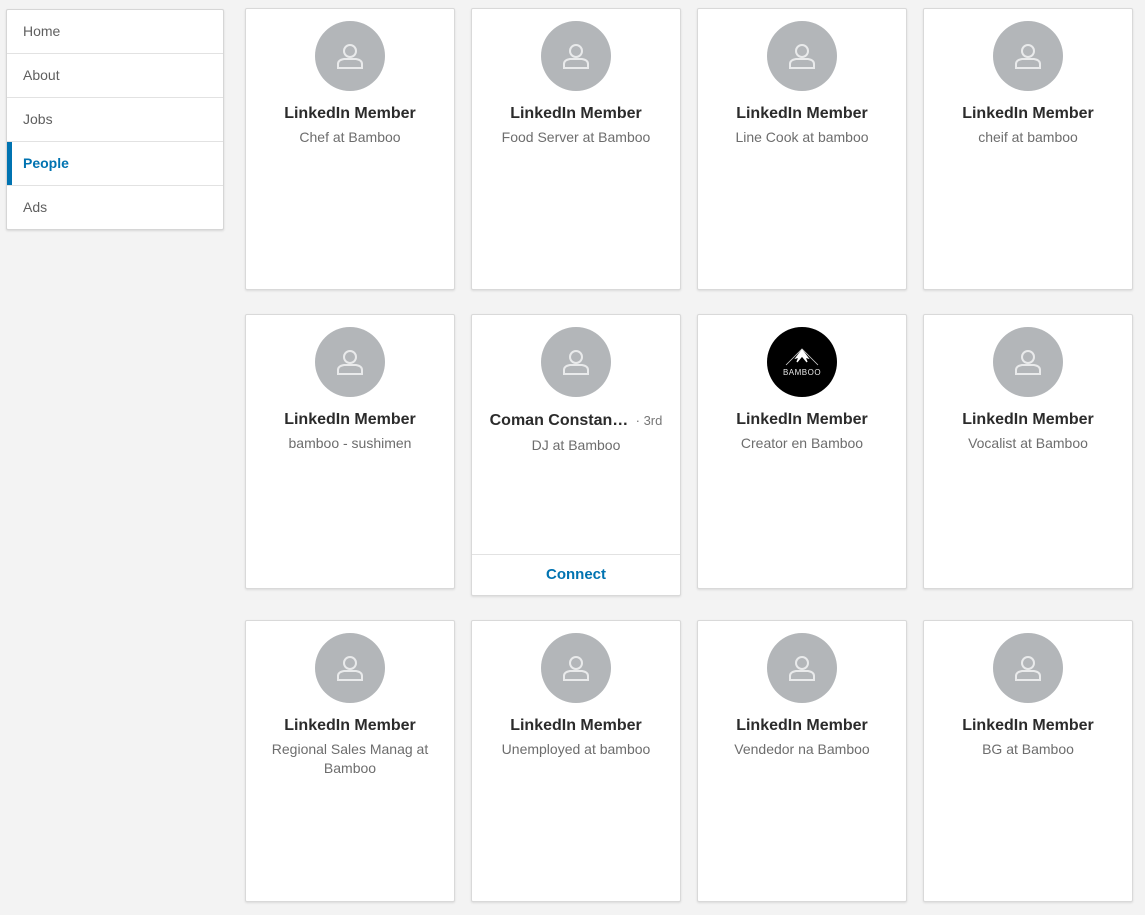  What do you see at coordinates (1028, 749) in the screenshot?
I see `person-headline: BG at Bamboo` at bounding box center [1028, 749].